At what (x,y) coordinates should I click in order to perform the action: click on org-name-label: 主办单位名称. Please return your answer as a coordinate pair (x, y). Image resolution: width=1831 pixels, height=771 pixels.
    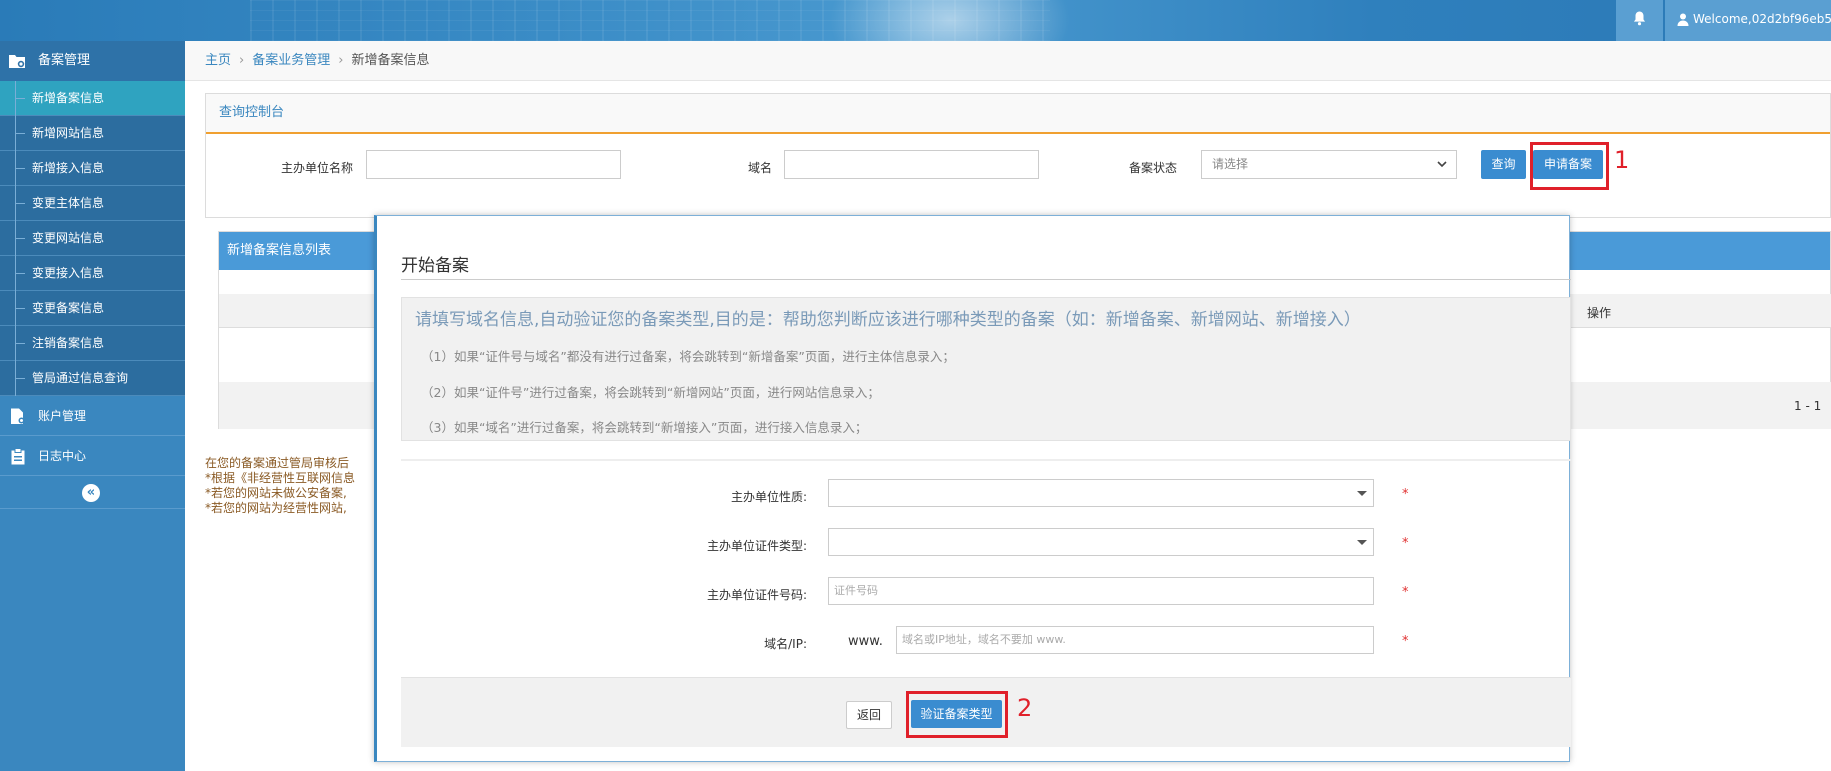
    Looking at the image, I should click on (317, 168).